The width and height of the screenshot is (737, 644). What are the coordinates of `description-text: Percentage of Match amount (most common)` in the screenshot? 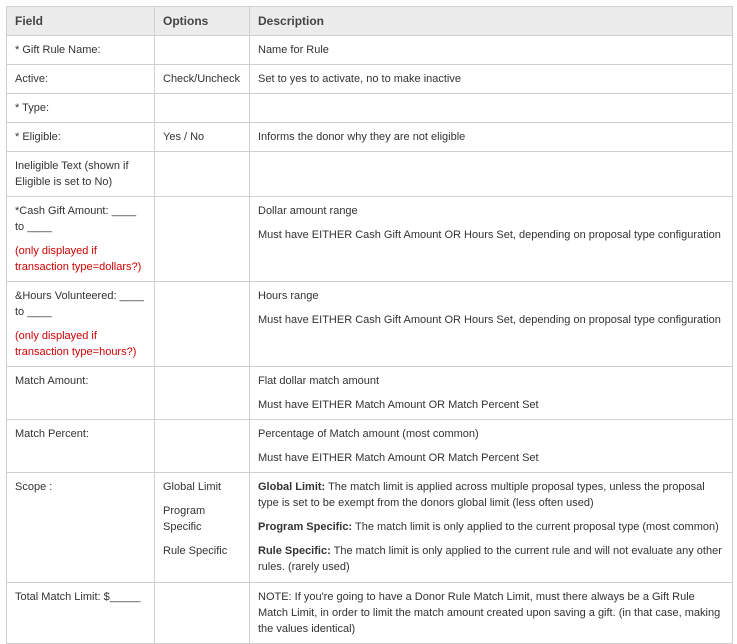 It's located at (368, 434).